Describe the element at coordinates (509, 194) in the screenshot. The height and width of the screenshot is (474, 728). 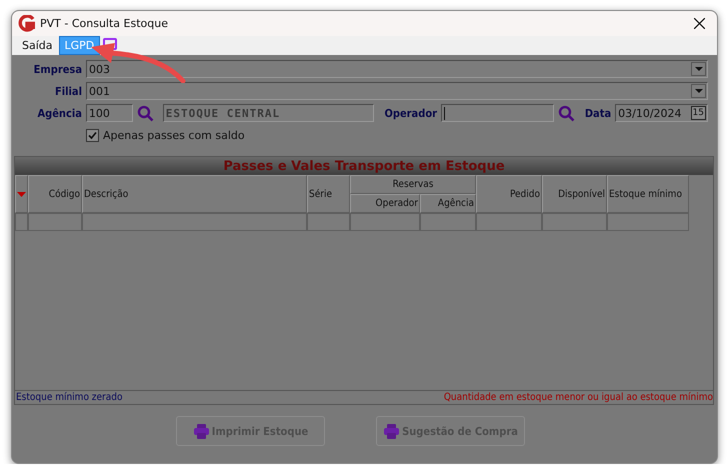
I see `column-header: Pedido` at that location.